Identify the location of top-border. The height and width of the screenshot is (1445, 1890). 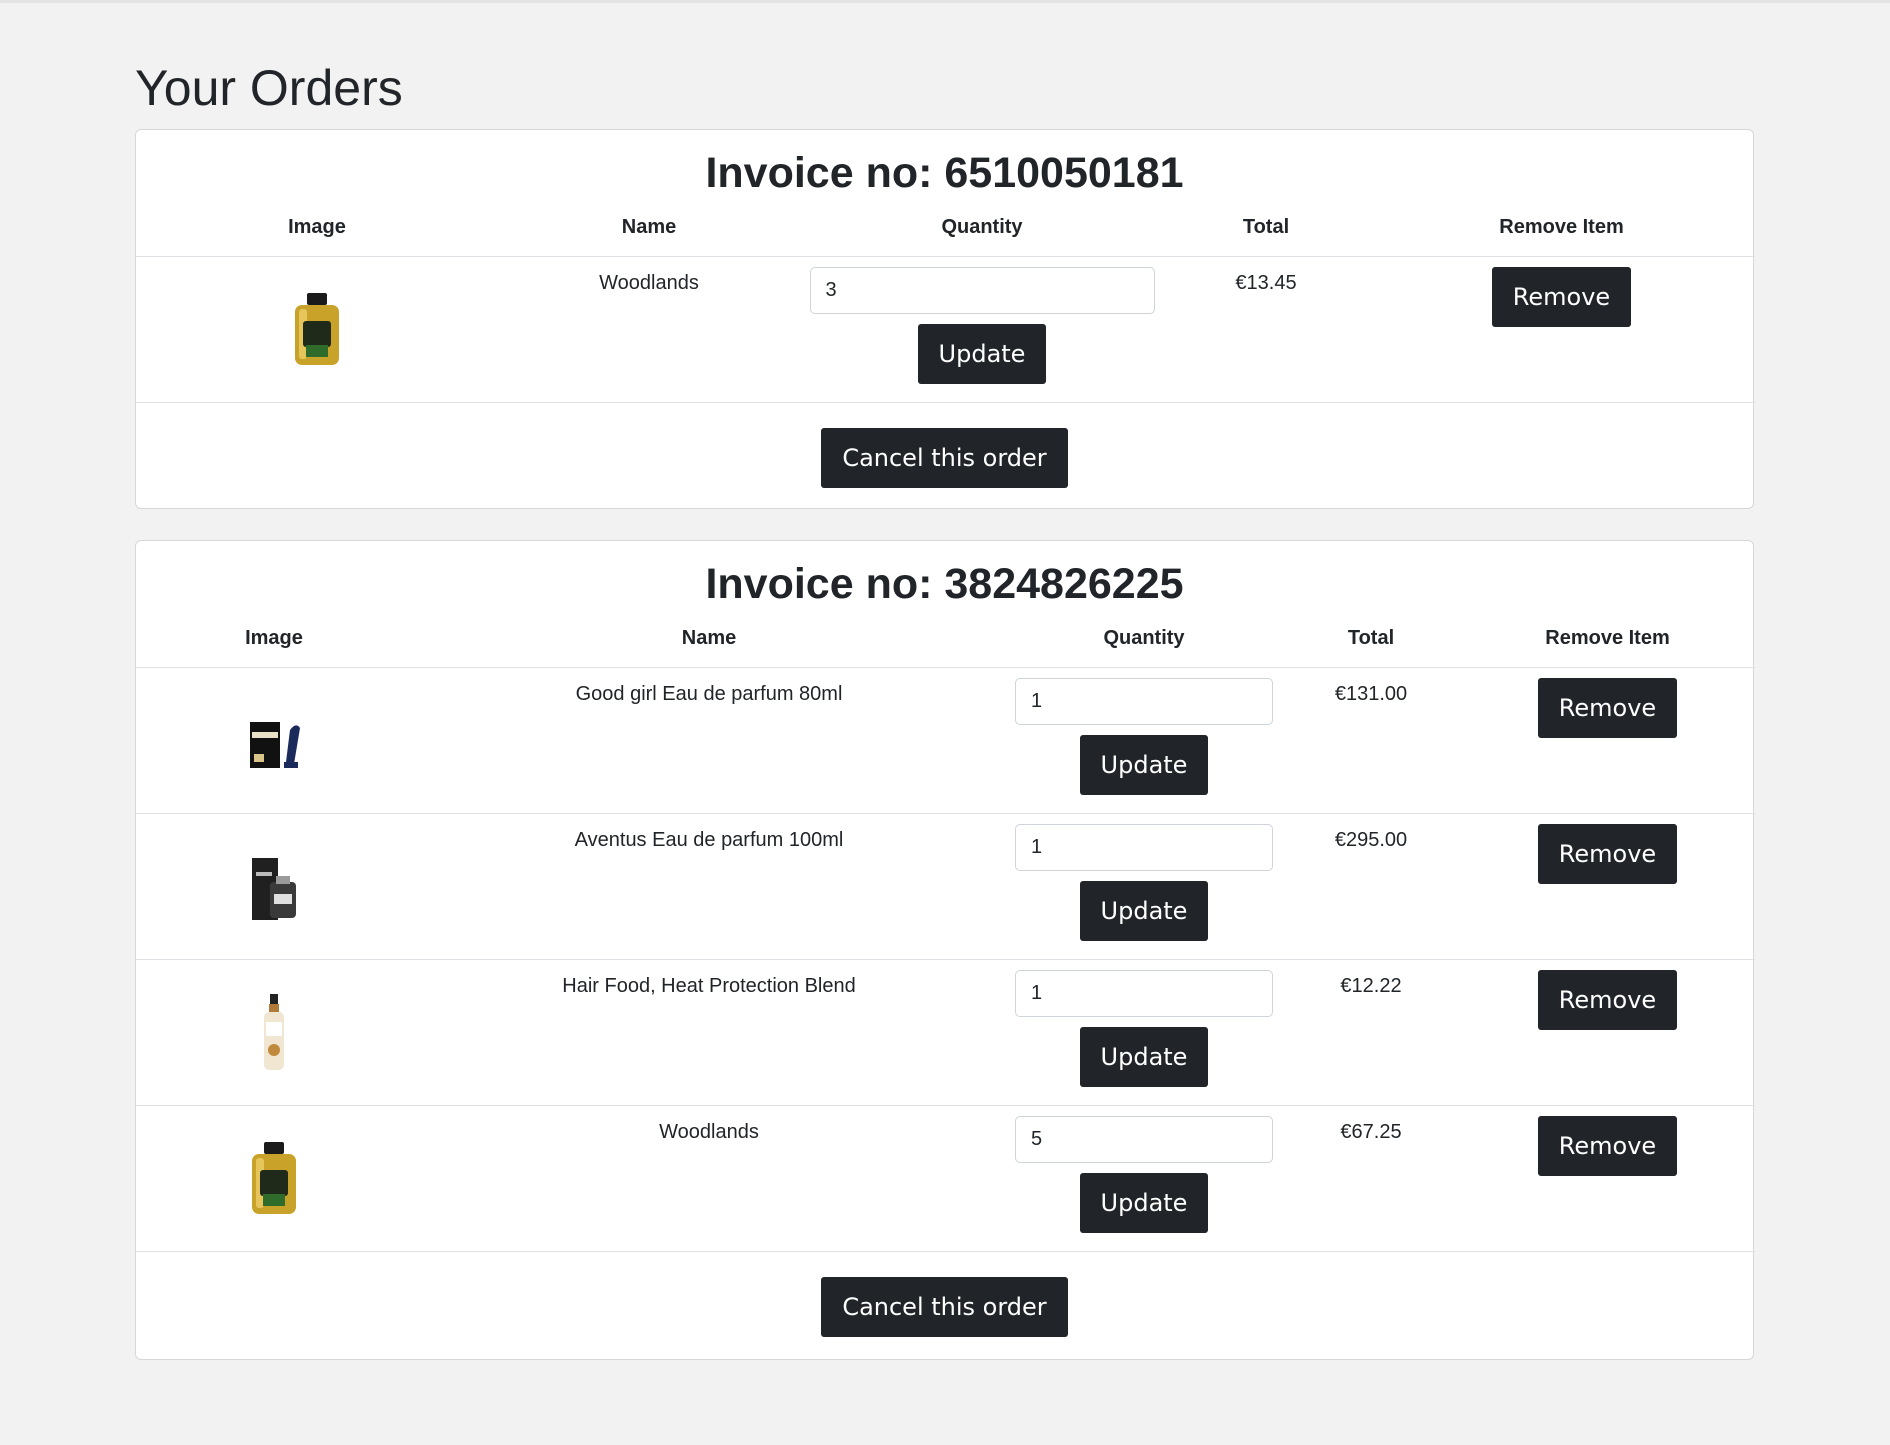
(945, 1).